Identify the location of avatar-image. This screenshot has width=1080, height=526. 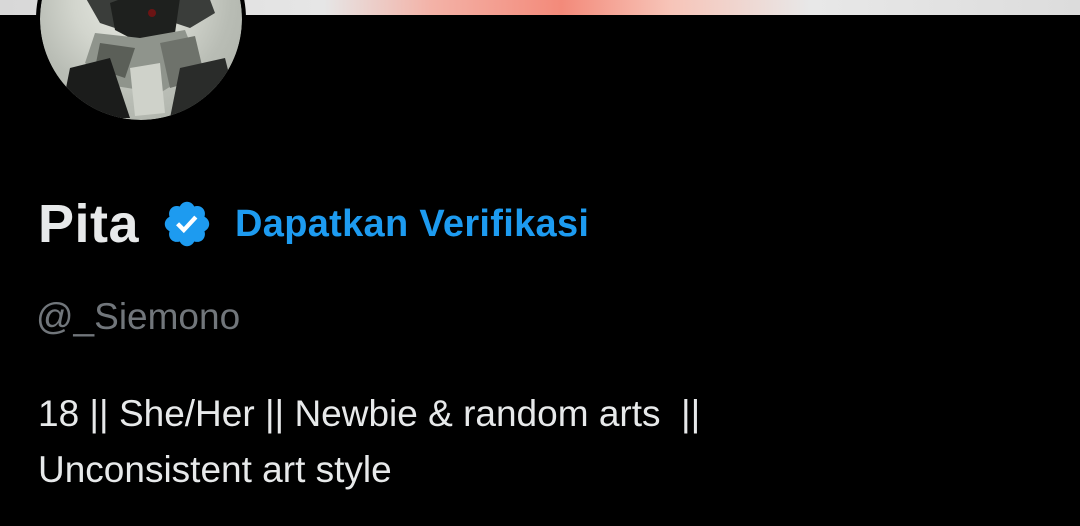
(141, 60).